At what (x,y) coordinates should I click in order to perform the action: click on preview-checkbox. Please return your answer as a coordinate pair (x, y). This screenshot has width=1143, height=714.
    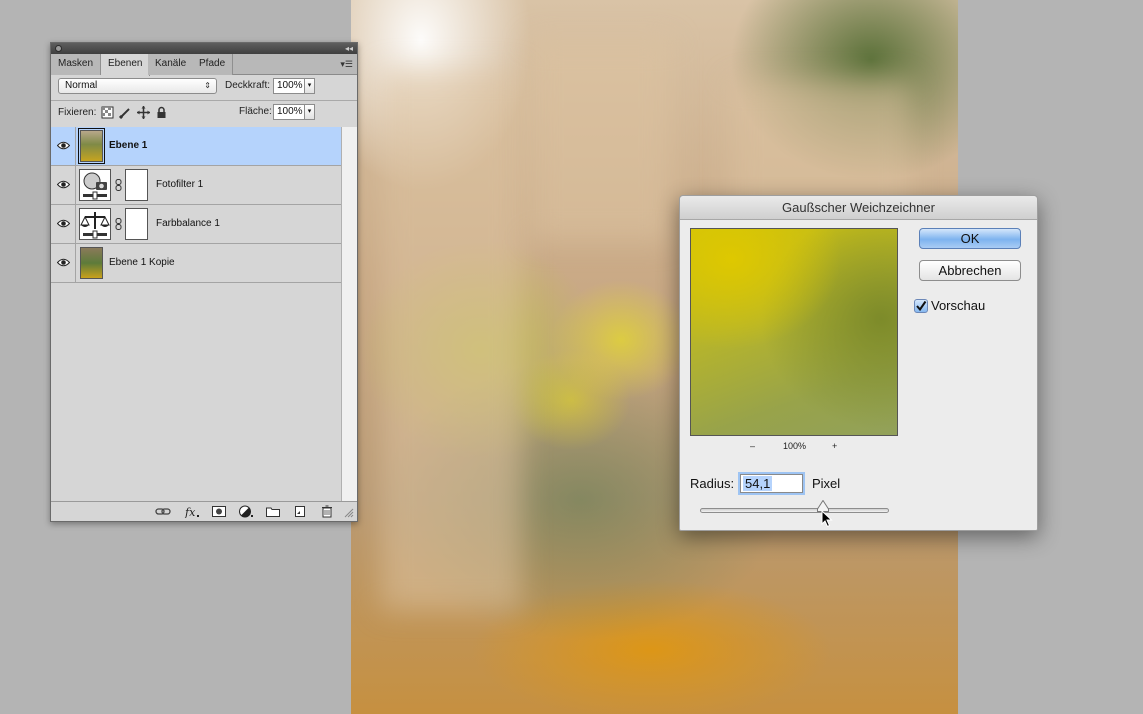
    Looking at the image, I should click on (921, 306).